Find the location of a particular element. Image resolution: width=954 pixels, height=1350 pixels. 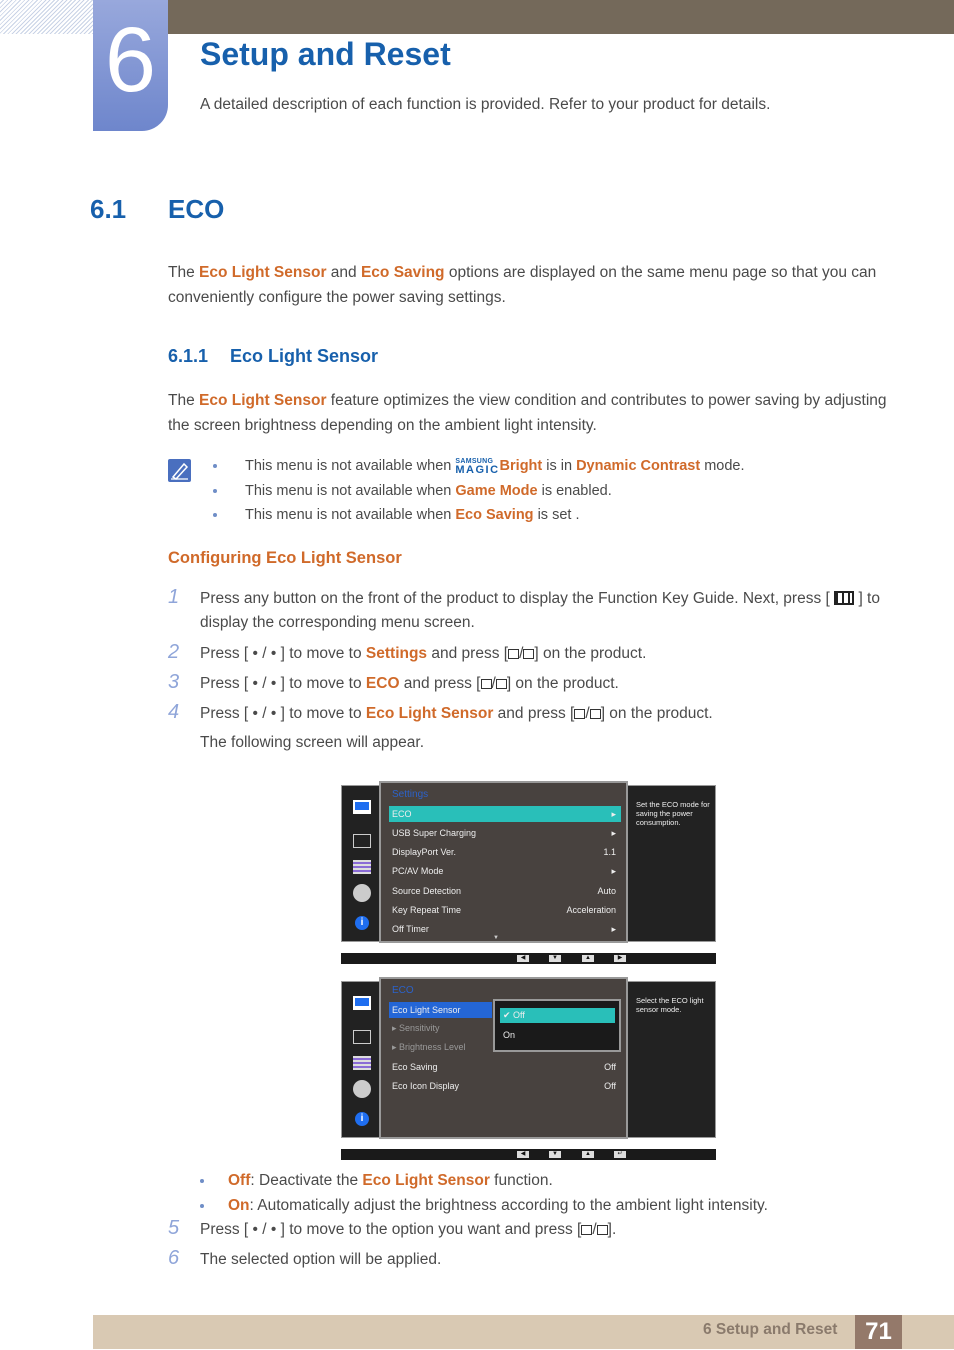

chapter-title: Setup and Reset is located at coordinates (325, 54).